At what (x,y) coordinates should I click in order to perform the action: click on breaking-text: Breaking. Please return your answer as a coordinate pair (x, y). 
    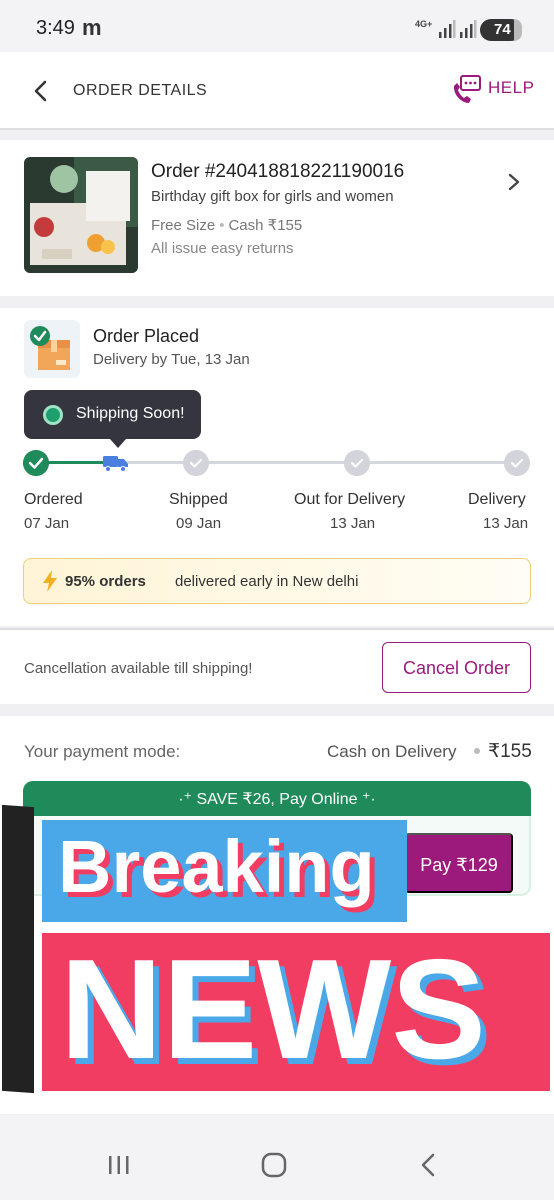
    Looking at the image, I should click on (216, 866).